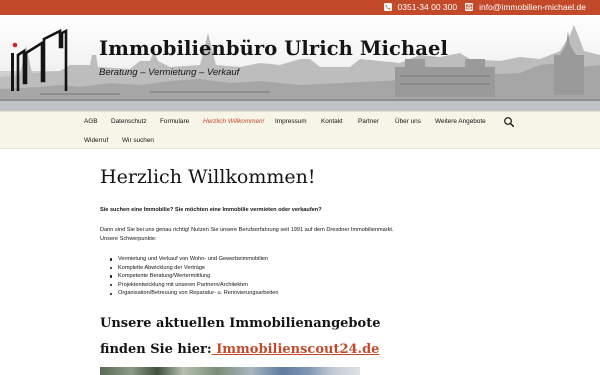 Image resolution: width=600 pixels, height=375 pixels. I want to click on phone-link: 0351-34 00 300, so click(428, 7).